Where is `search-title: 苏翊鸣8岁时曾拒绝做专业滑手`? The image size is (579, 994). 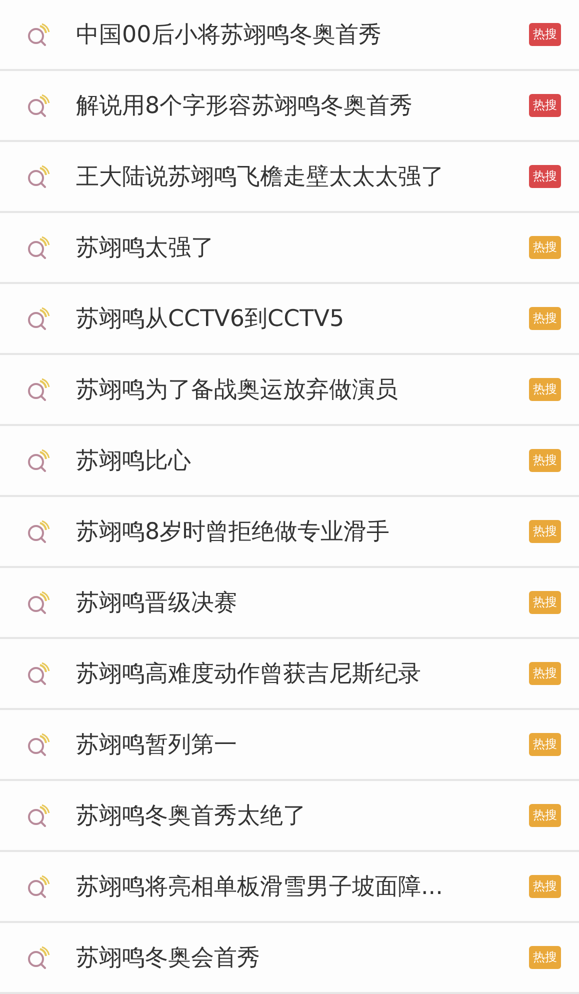 search-title: 苏翊鸣8岁时曾拒绝做专业滑手 is located at coordinates (233, 532).